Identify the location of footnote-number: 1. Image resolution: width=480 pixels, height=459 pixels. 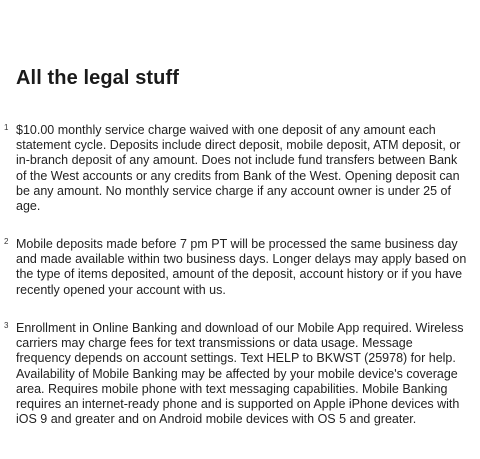
(6, 127).